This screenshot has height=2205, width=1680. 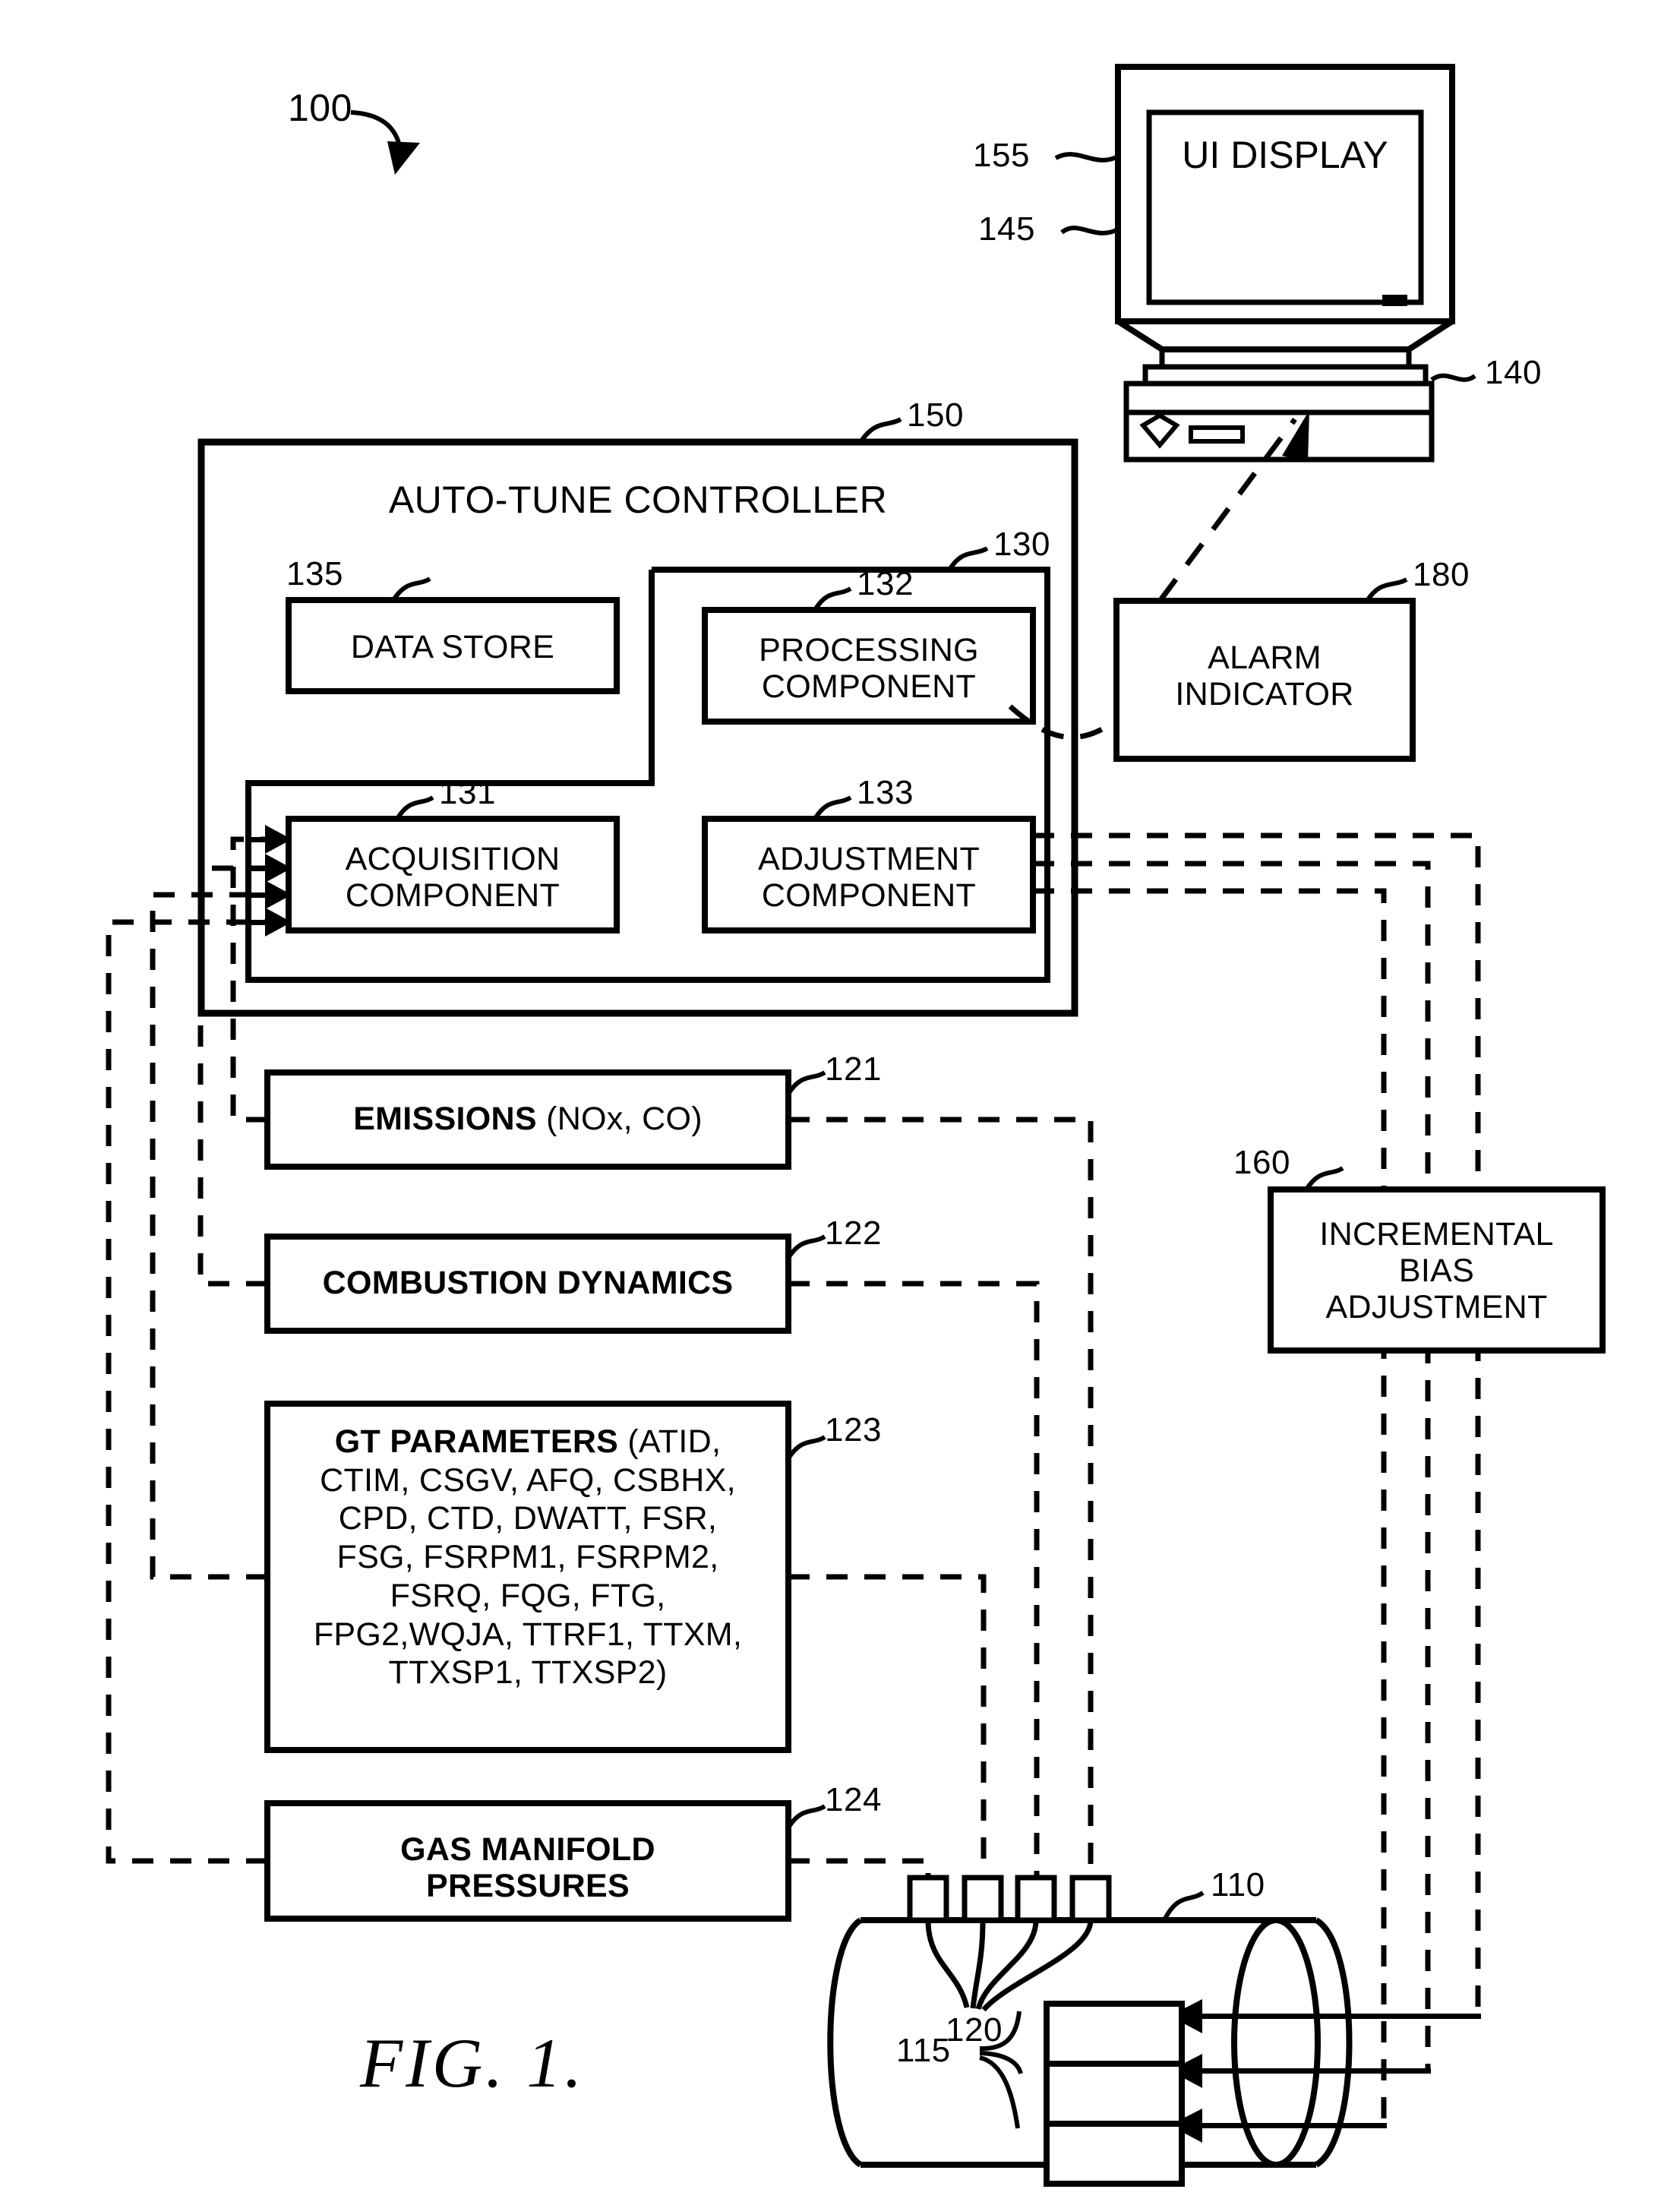 I want to click on gt-parameters-line-2: CTIM, CSGV, AFQ, CSBHX,, so click(x=528, y=1480).